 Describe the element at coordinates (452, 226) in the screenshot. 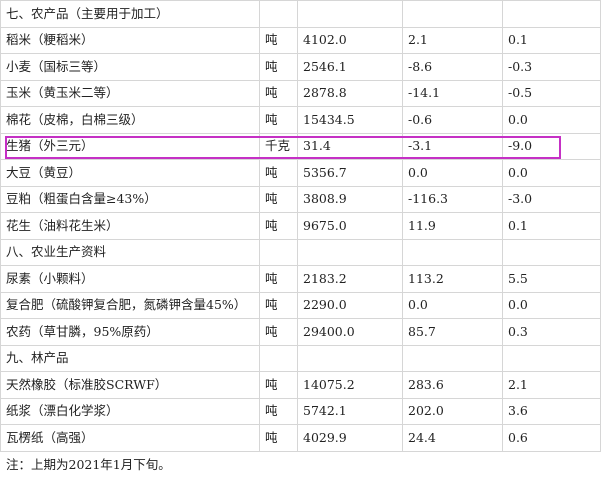

I see `change-cell: 11.9` at that location.